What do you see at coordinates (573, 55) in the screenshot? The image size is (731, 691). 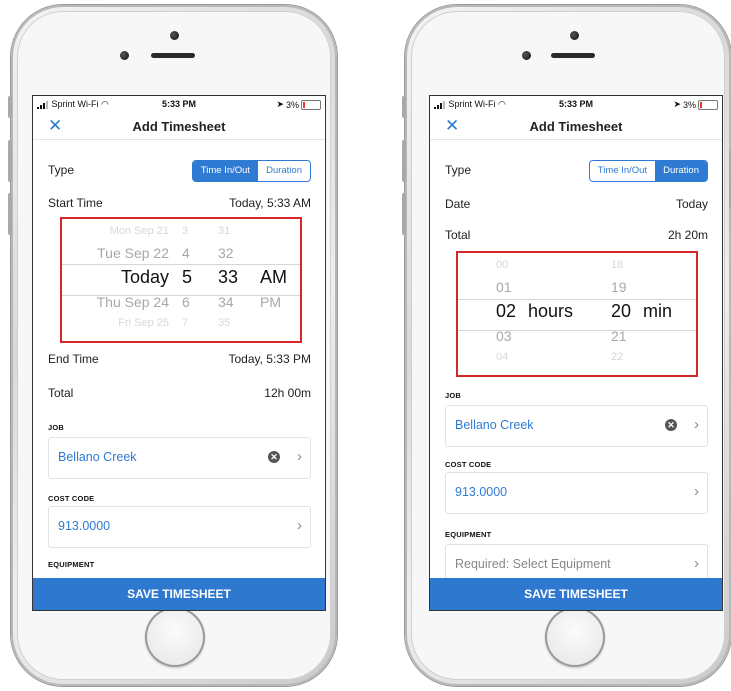 I see `earpiece-speaker` at bounding box center [573, 55].